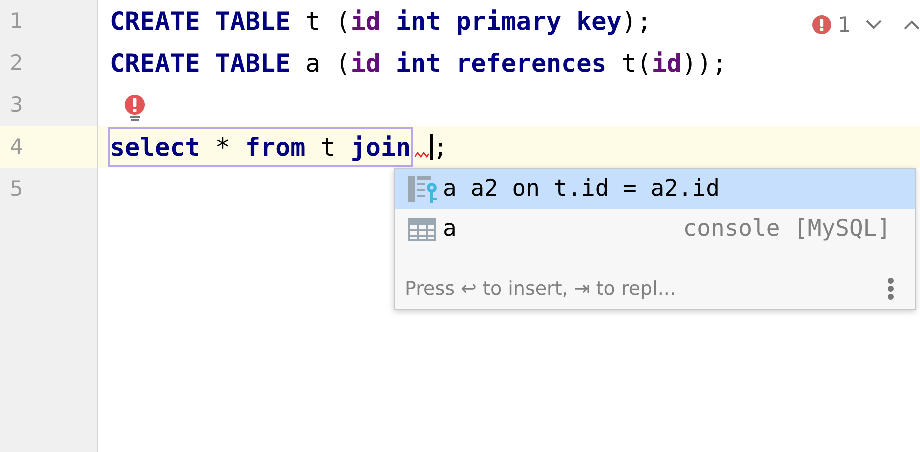 This screenshot has height=452, width=920. Describe the element at coordinates (655, 229) in the screenshot. I see `completion-item: a console [MySQL]` at that location.